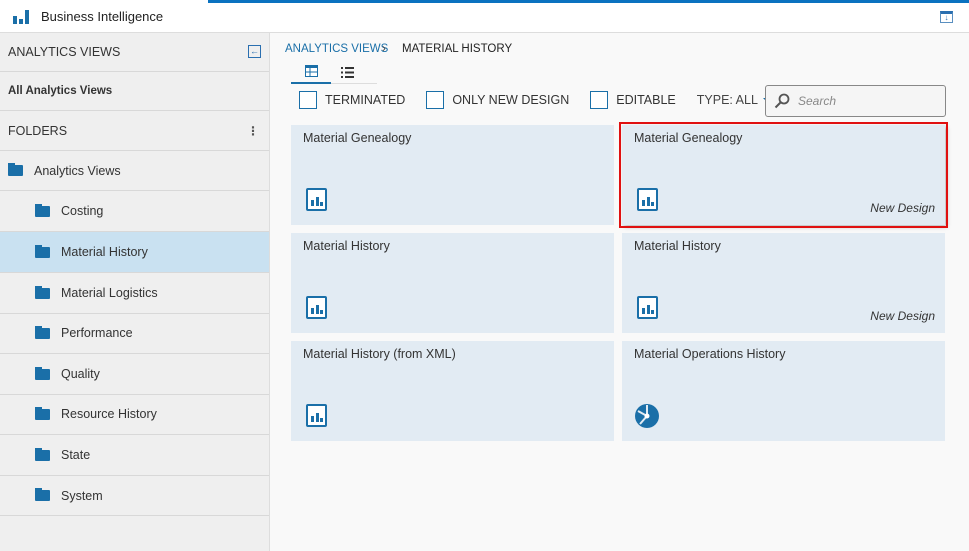 The image size is (969, 551). I want to click on only-new-design-checkbox, so click(435, 100).